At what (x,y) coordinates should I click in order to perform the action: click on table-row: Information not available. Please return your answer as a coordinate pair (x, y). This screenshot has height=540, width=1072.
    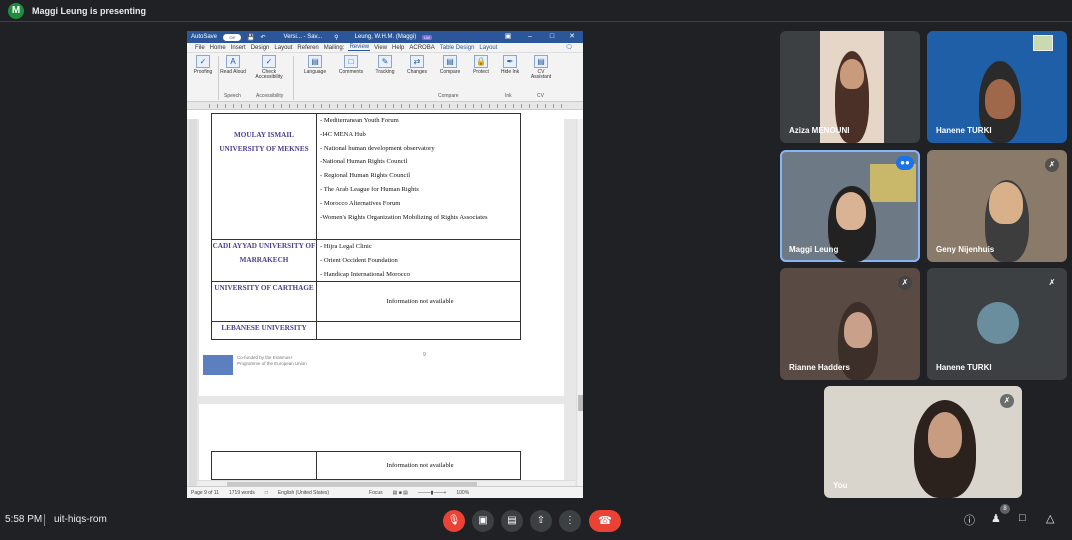
    Looking at the image, I should click on (366, 465).